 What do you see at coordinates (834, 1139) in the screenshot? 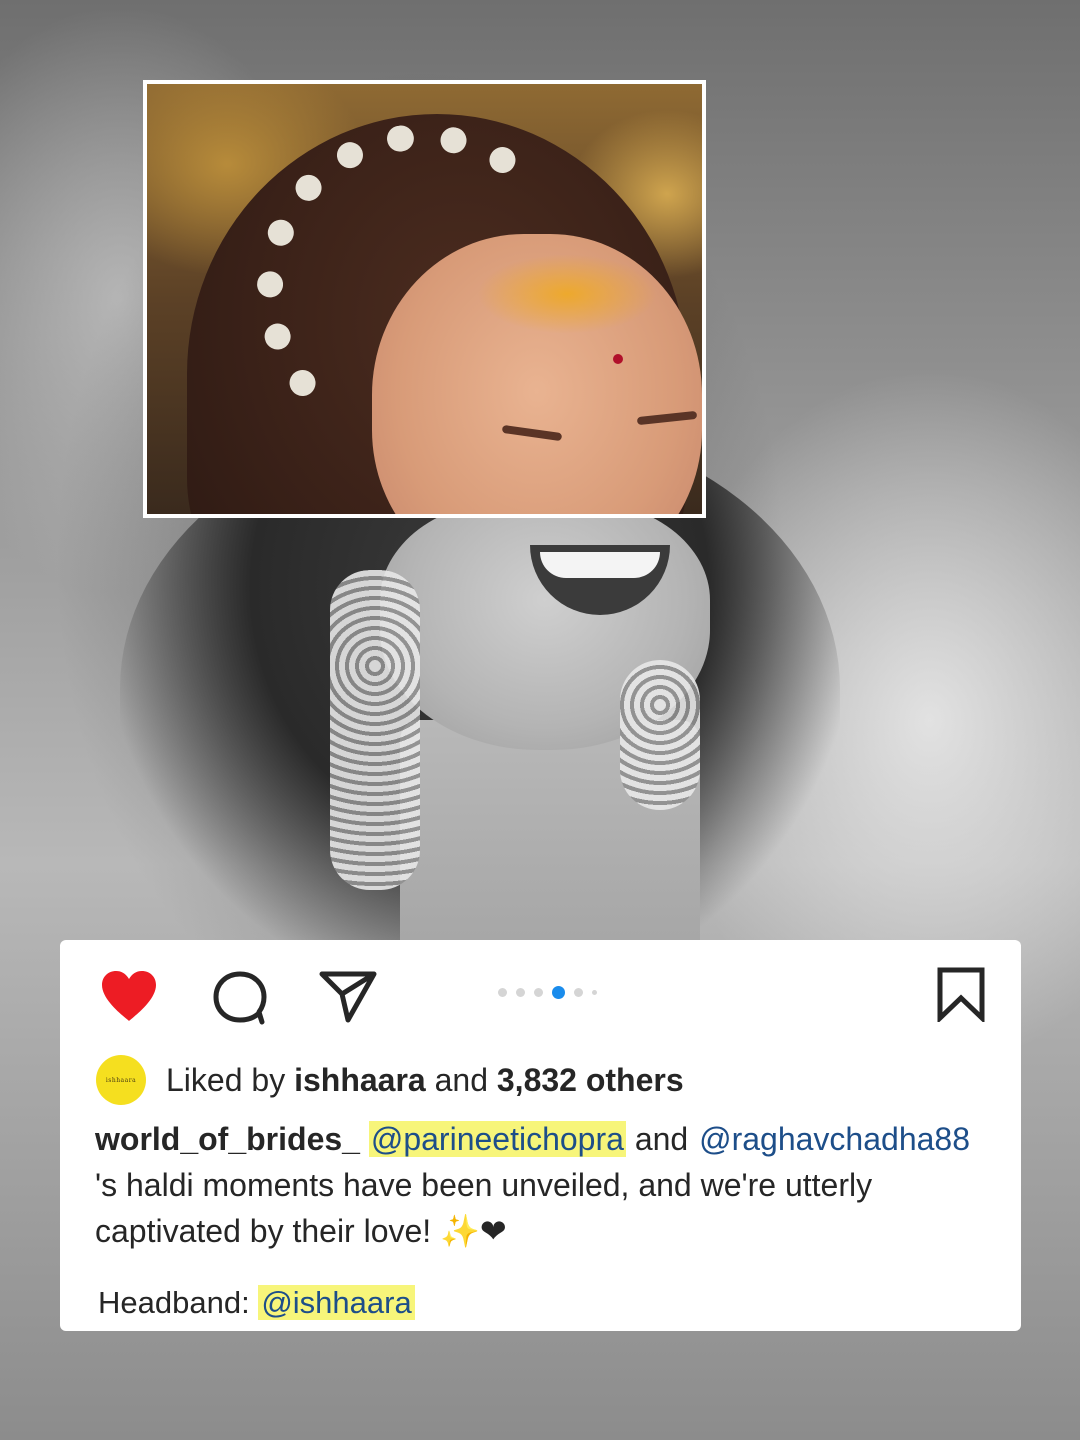
I see `mention-raghavchadha88: @raghavchadha88` at bounding box center [834, 1139].